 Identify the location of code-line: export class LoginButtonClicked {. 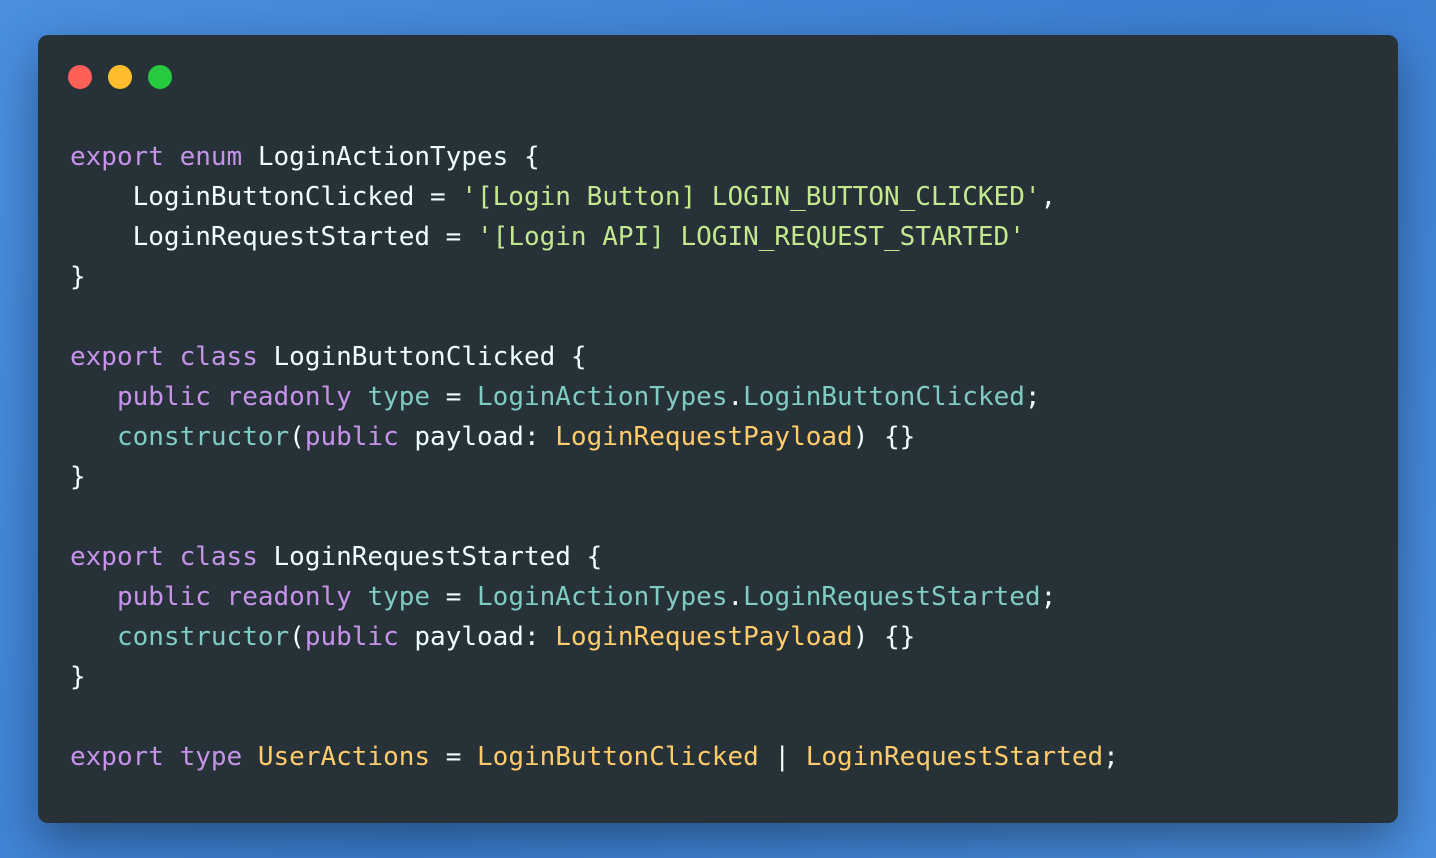
(594, 357).